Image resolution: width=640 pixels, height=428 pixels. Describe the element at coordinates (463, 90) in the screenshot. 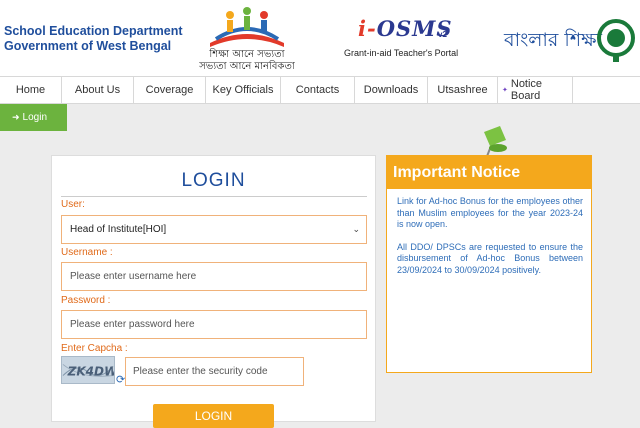

I see `nav-utsashree: Utsashree` at that location.